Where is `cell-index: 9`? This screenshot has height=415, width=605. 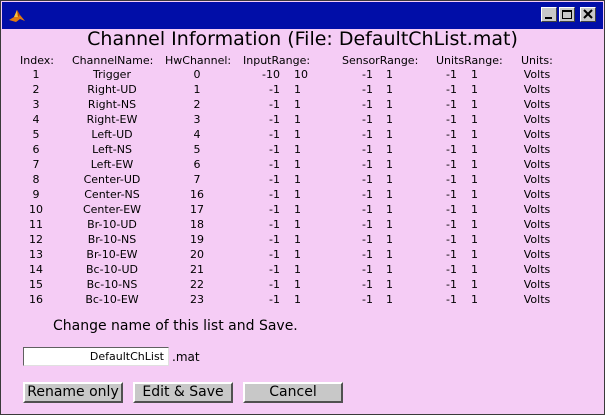 cell-index: 9 is located at coordinates (36, 194).